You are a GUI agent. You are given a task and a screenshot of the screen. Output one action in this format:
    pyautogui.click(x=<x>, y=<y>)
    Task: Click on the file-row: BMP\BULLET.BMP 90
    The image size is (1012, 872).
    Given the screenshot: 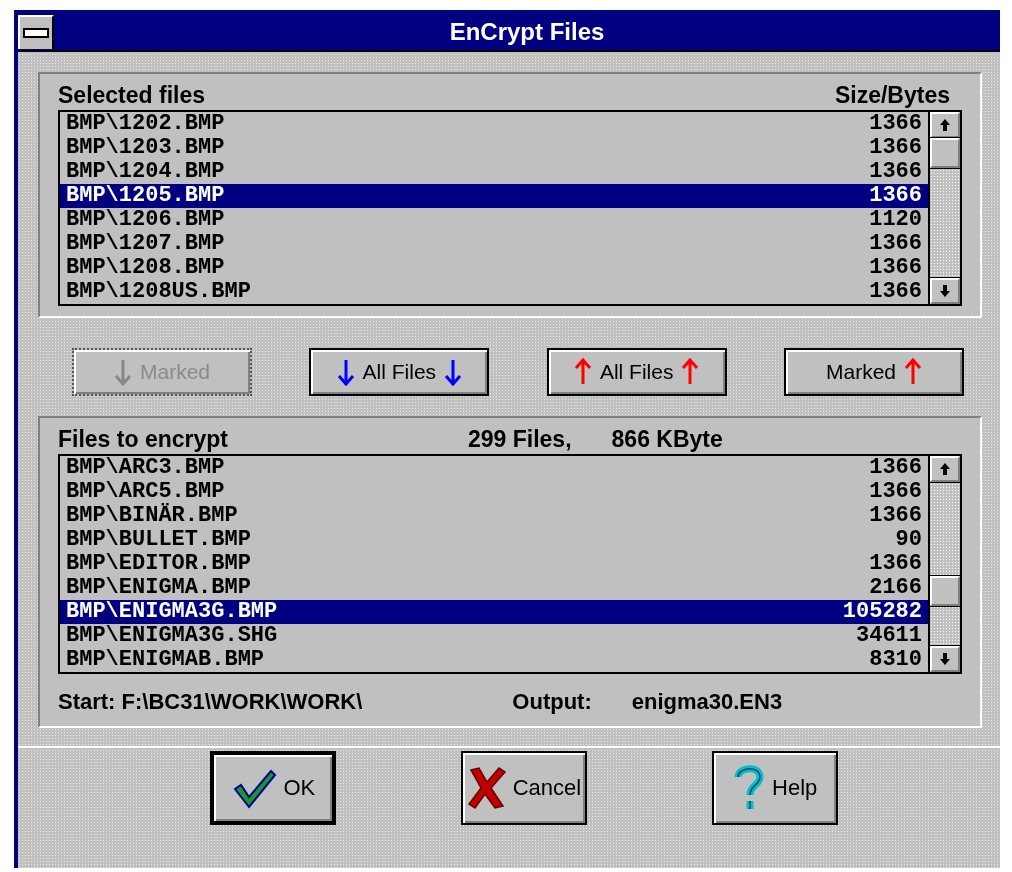 What is the action you would take?
    pyautogui.click(x=494, y=540)
    